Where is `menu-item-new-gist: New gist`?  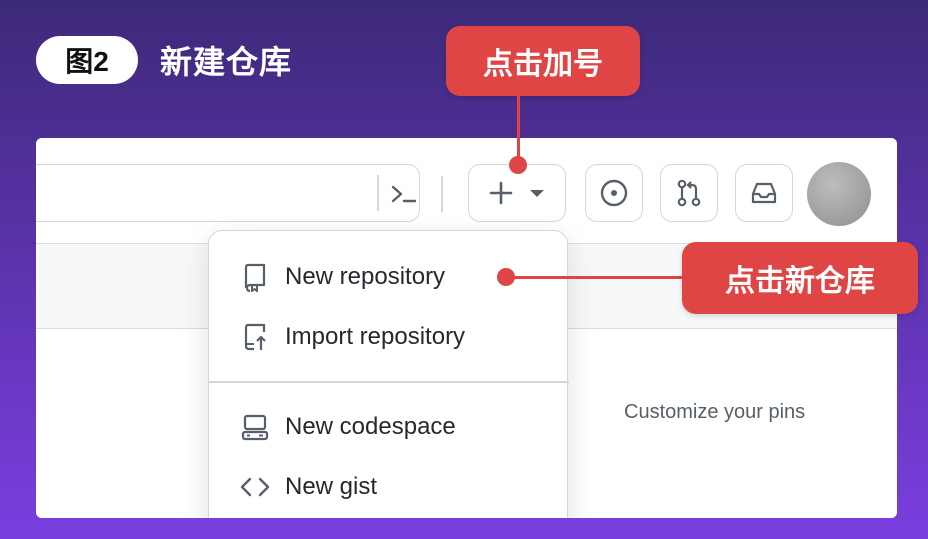 menu-item-new-gist: New gist is located at coordinates (389, 487).